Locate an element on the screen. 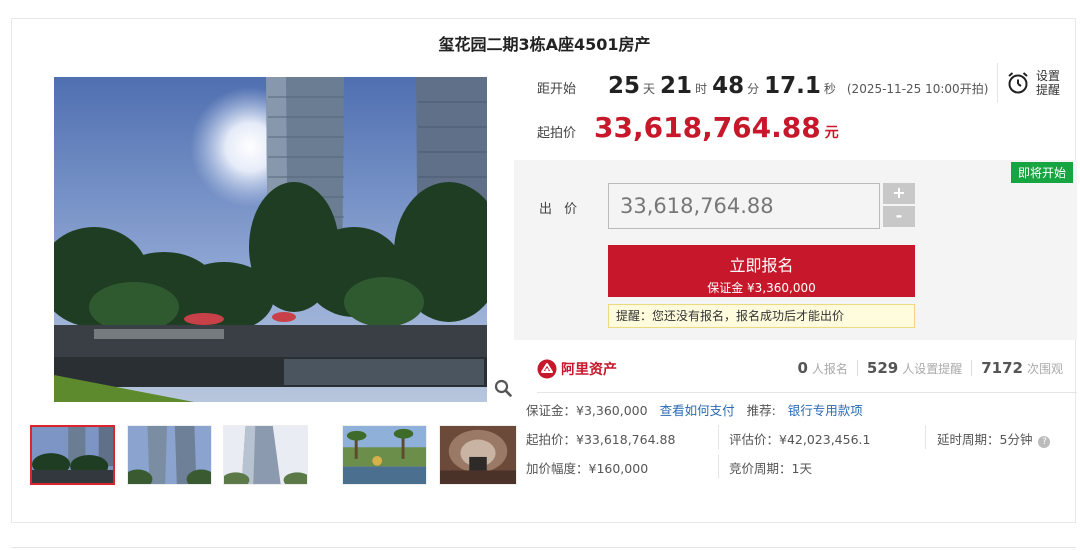 The image size is (1080, 551). stats: 0 人报名 529 人设置提醒 7172 次围观 is located at coordinates (930, 368).